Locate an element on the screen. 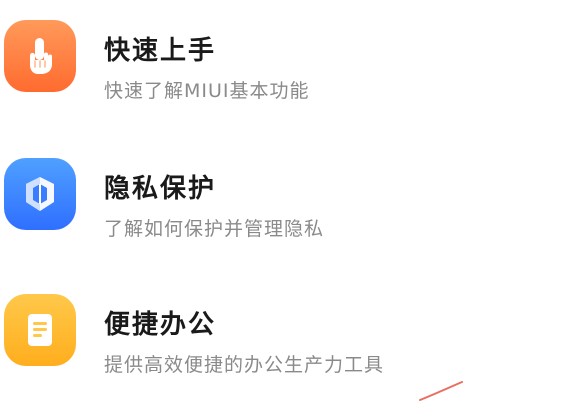 Image resolution: width=563 pixels, height=402 pixels. item-subtitle: 了解如何保护并管理隐私 is located at coordinates (214, 229).